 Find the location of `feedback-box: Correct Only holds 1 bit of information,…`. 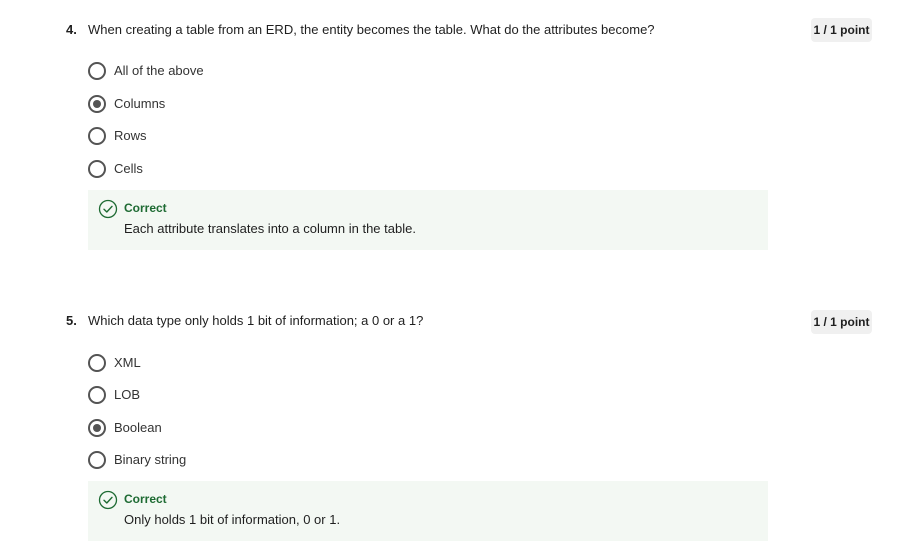

feedback-box: Correct Only holds 1 bit of information,… is located at coordinates (428, 511).